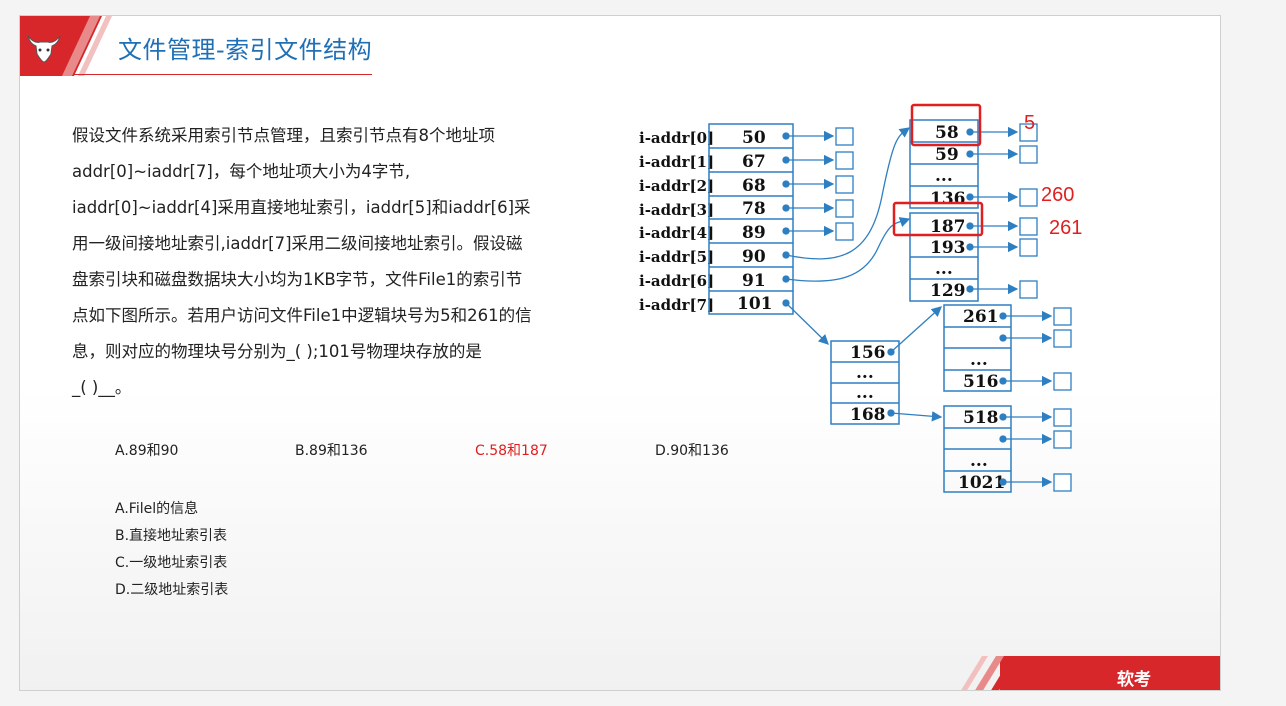  What do you see at coordinates (676, 233) in the screenshot?
I see `inode-label: i-addr[4]` at bounding box center [676, 233].